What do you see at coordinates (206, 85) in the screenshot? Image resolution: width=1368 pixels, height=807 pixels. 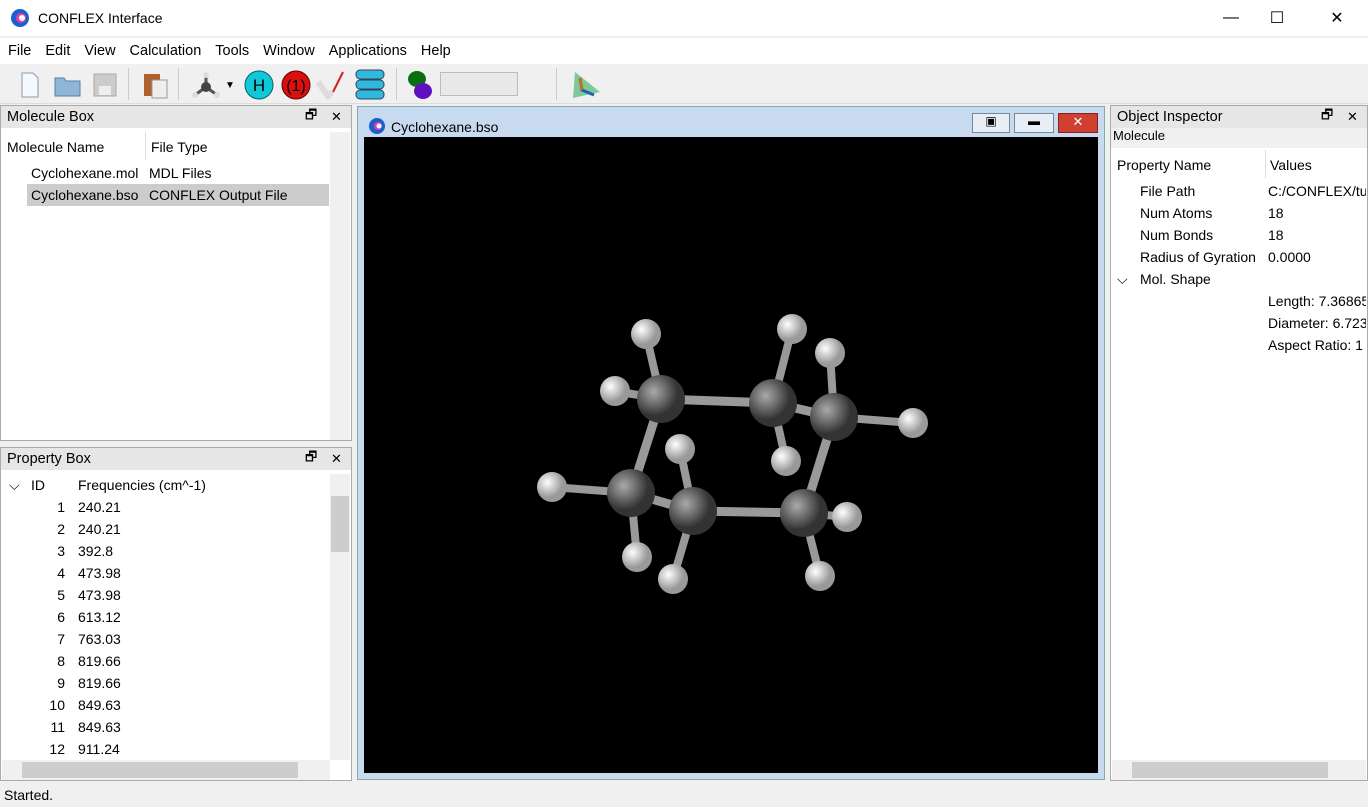 I see `molecule-icon` at bounding box center [206, 85].